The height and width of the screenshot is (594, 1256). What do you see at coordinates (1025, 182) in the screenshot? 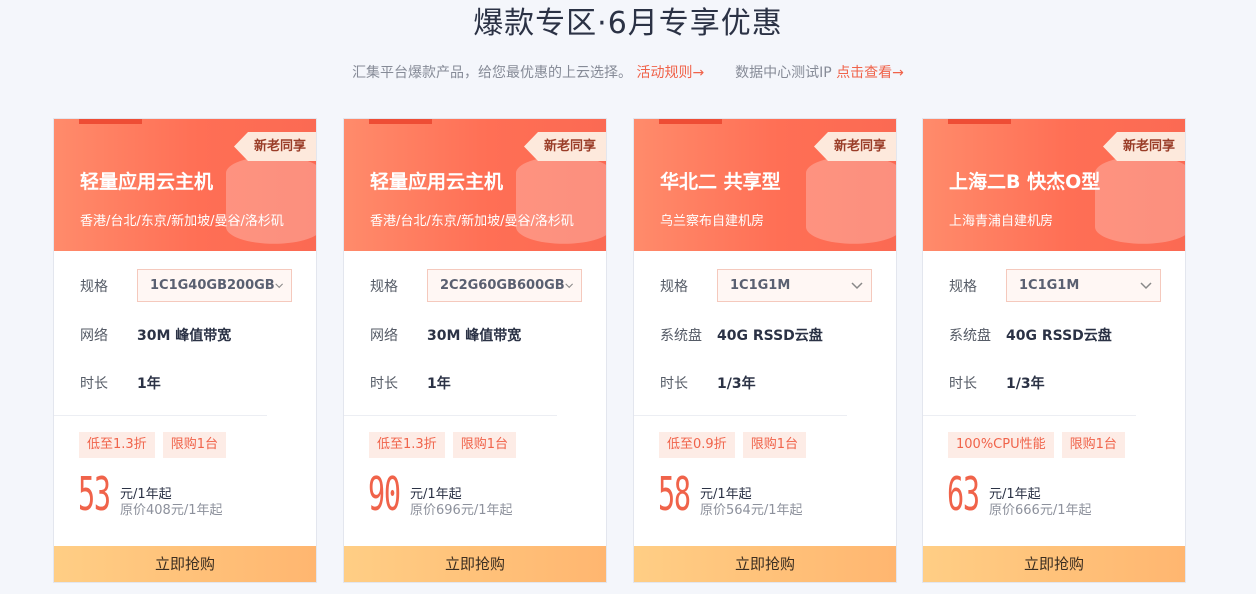
I see `card-title: 上海二B 快杰O型` at bounding box center [1025, 182].